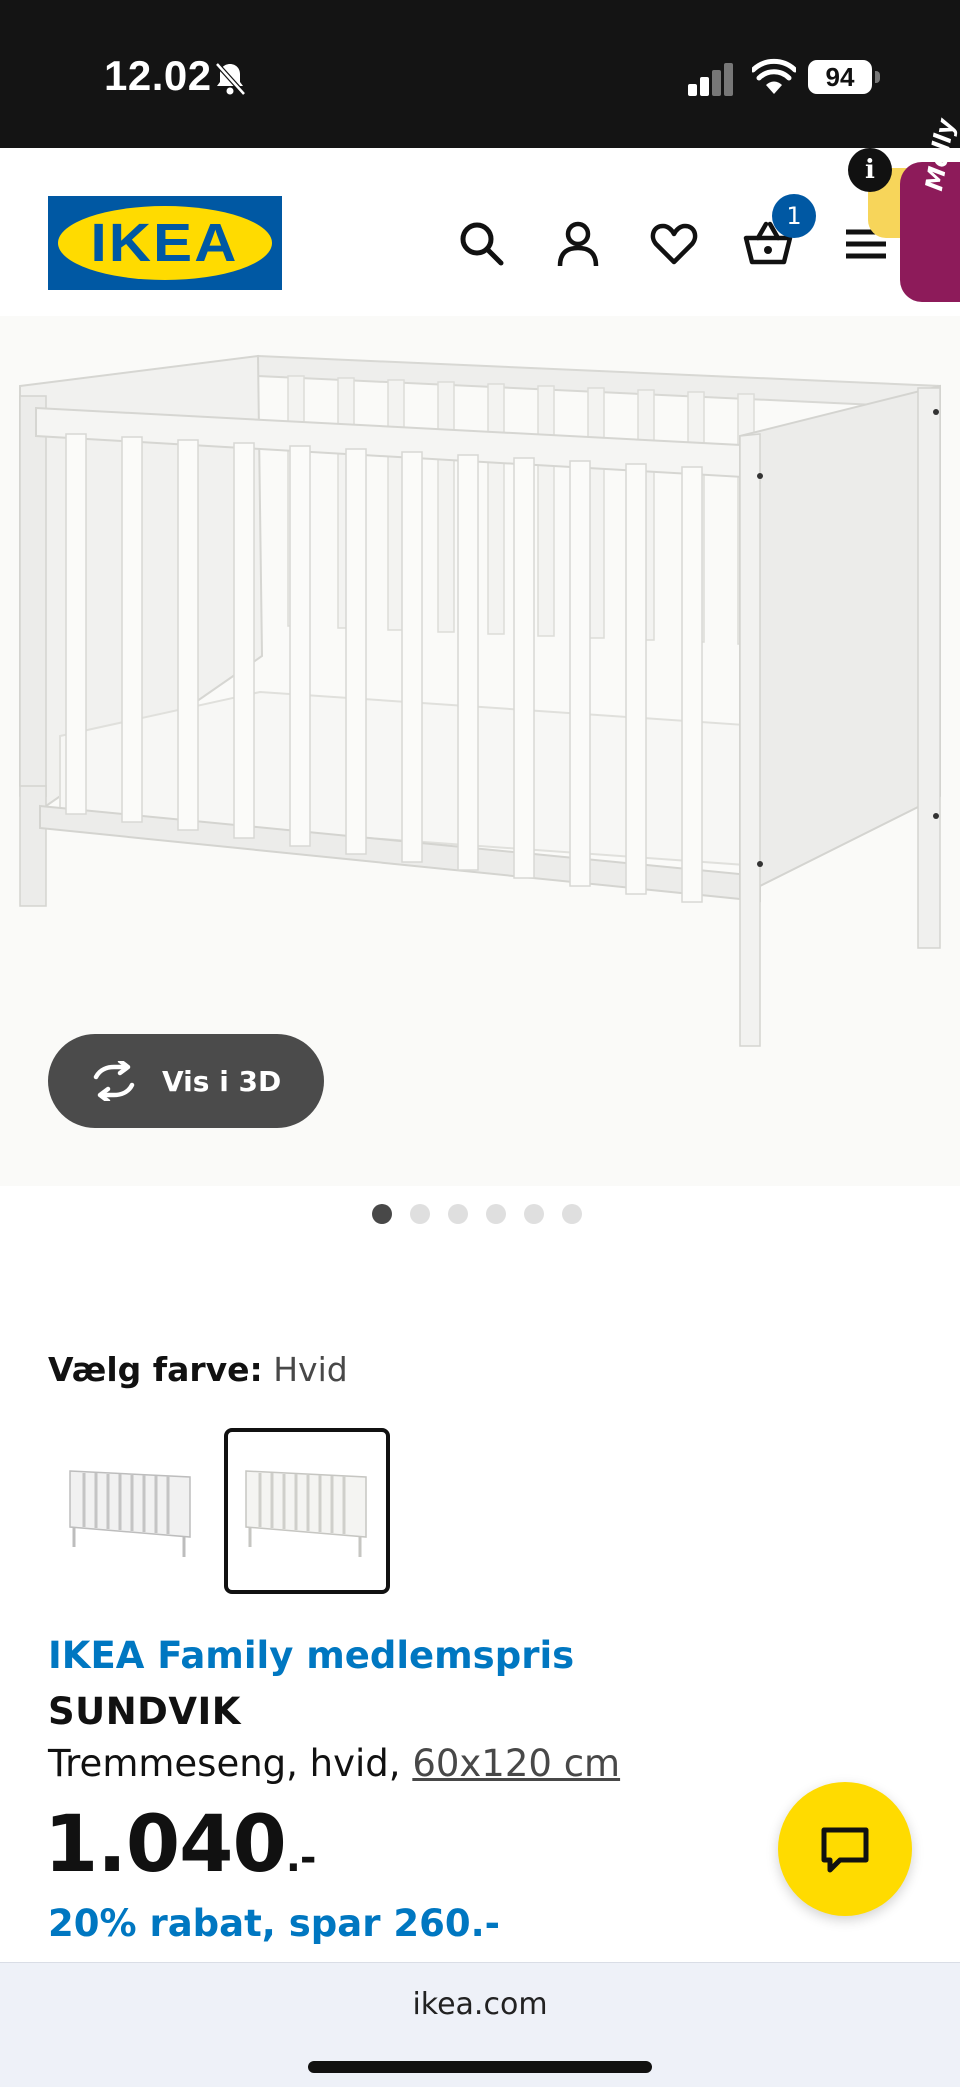 Image resolution: width=960 pixels, height=2087 pixels. What do you see at coordinates (794, 216) in the screenshot?
I see `cart-count-badge: 1` at bounding box center [794, 216].